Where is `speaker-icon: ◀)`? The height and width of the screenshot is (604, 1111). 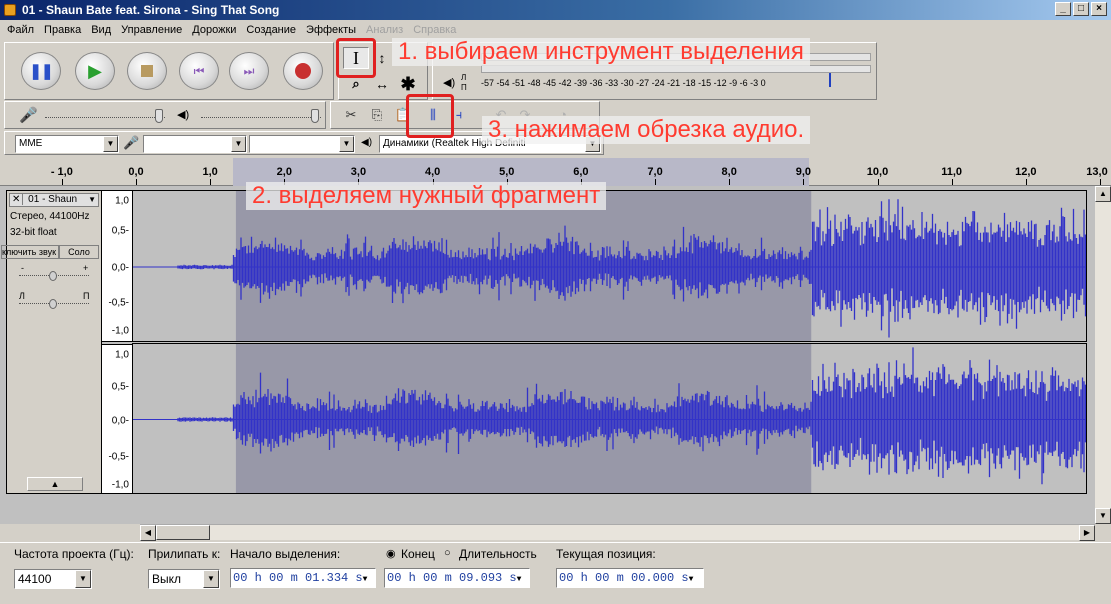
speaker-icon: ◀) is located at coordinates (183, 115).